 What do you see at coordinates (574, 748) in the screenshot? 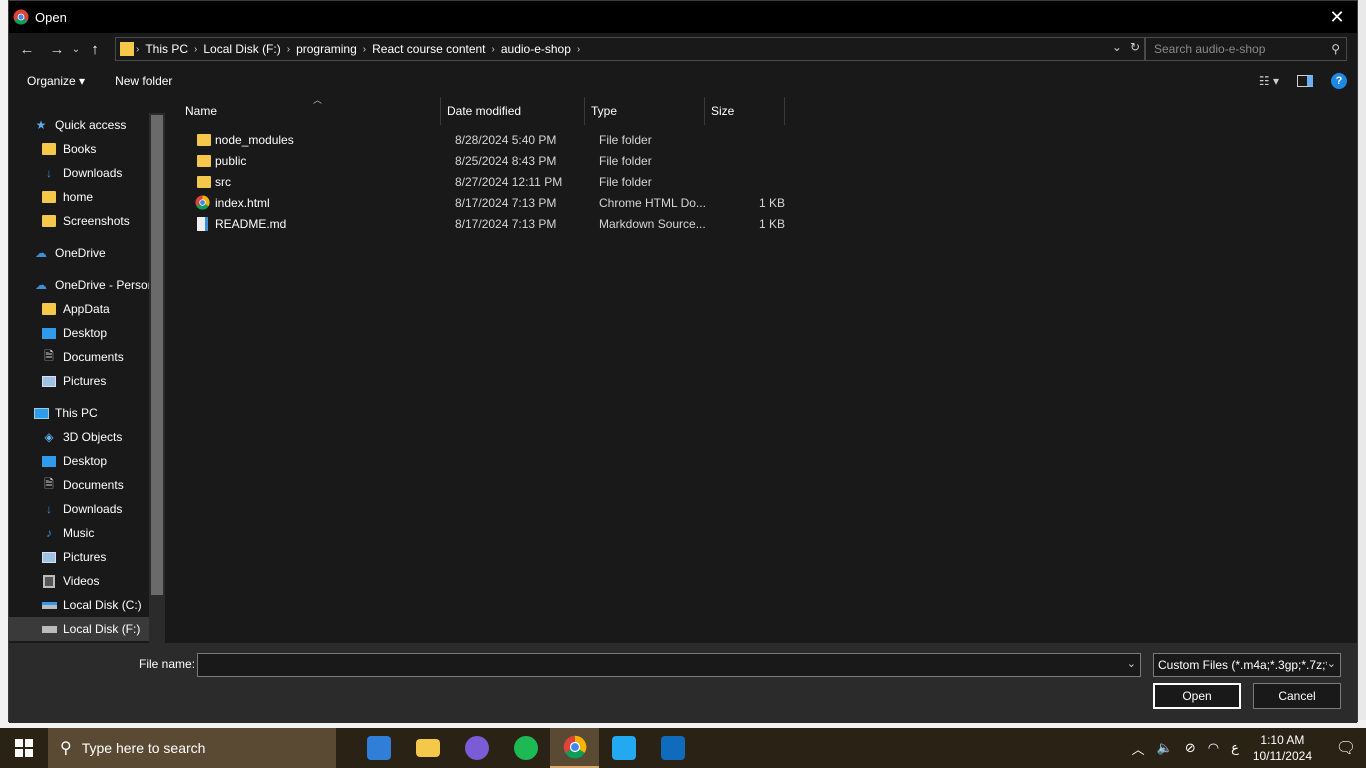
I see `chrome-icon` at bounding box center [574, 748].